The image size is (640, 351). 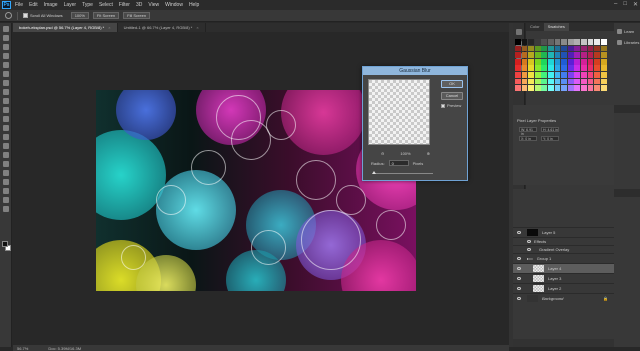 I want to click on menu-3d: 3D, so click(x=139, y=5).